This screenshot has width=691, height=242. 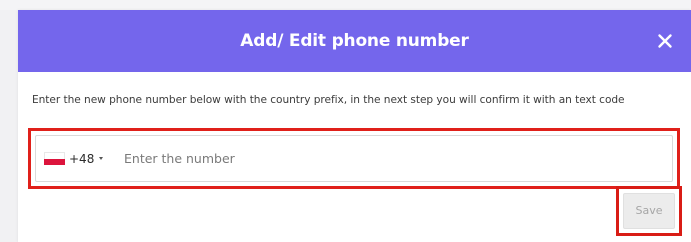 What do you see at coordinates (101, 158) in the screenshot?
I see `caret-down-icon` at bounding box center [101, 158].